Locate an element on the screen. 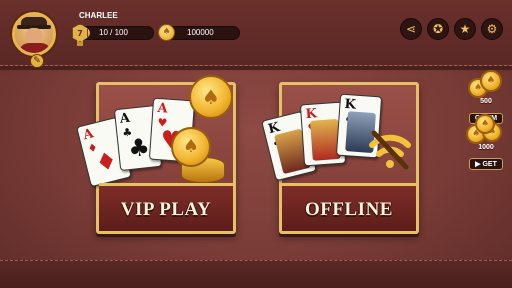 The image size is (512, 288). vip-play-label: VIP PLAY is located at coordinates (166, 209).